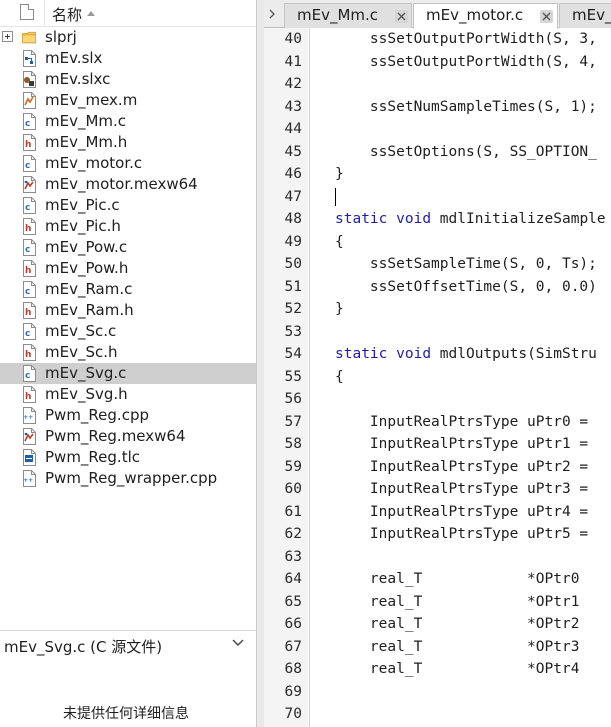 The height and width of the screenshot is (727, 611). Describe the element at coordinates (260, 363) in the screenshot. I see `pane-splitter` at that location.